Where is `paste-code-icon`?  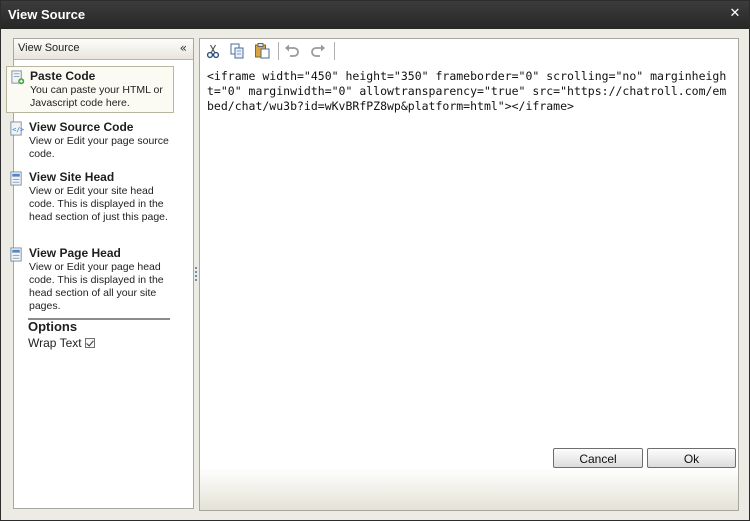
paste-code-icon is located at coordinates (18, 77).